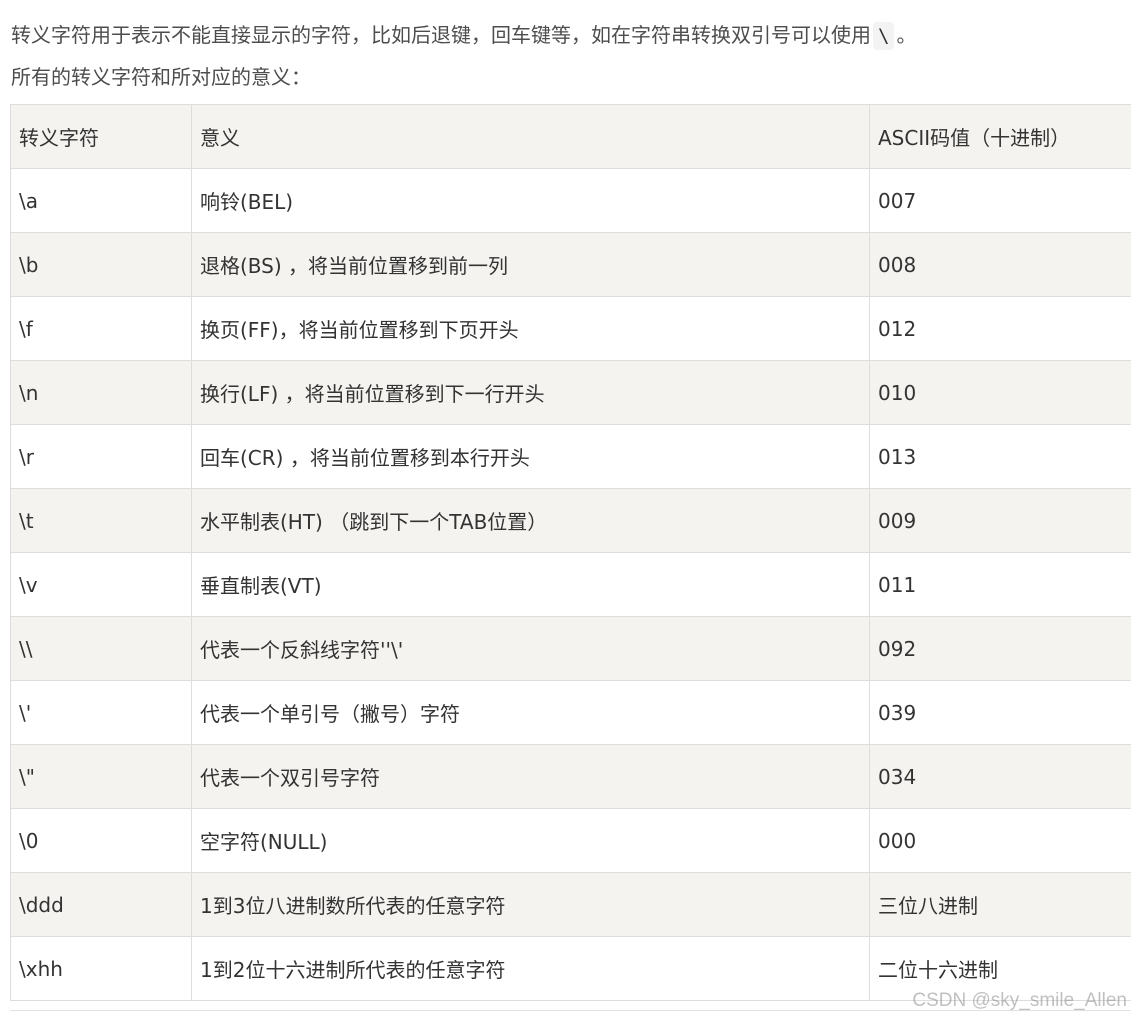  I want to click on header-ascii-decimal: ASCII码值（十进制）, so click(1000, 136).